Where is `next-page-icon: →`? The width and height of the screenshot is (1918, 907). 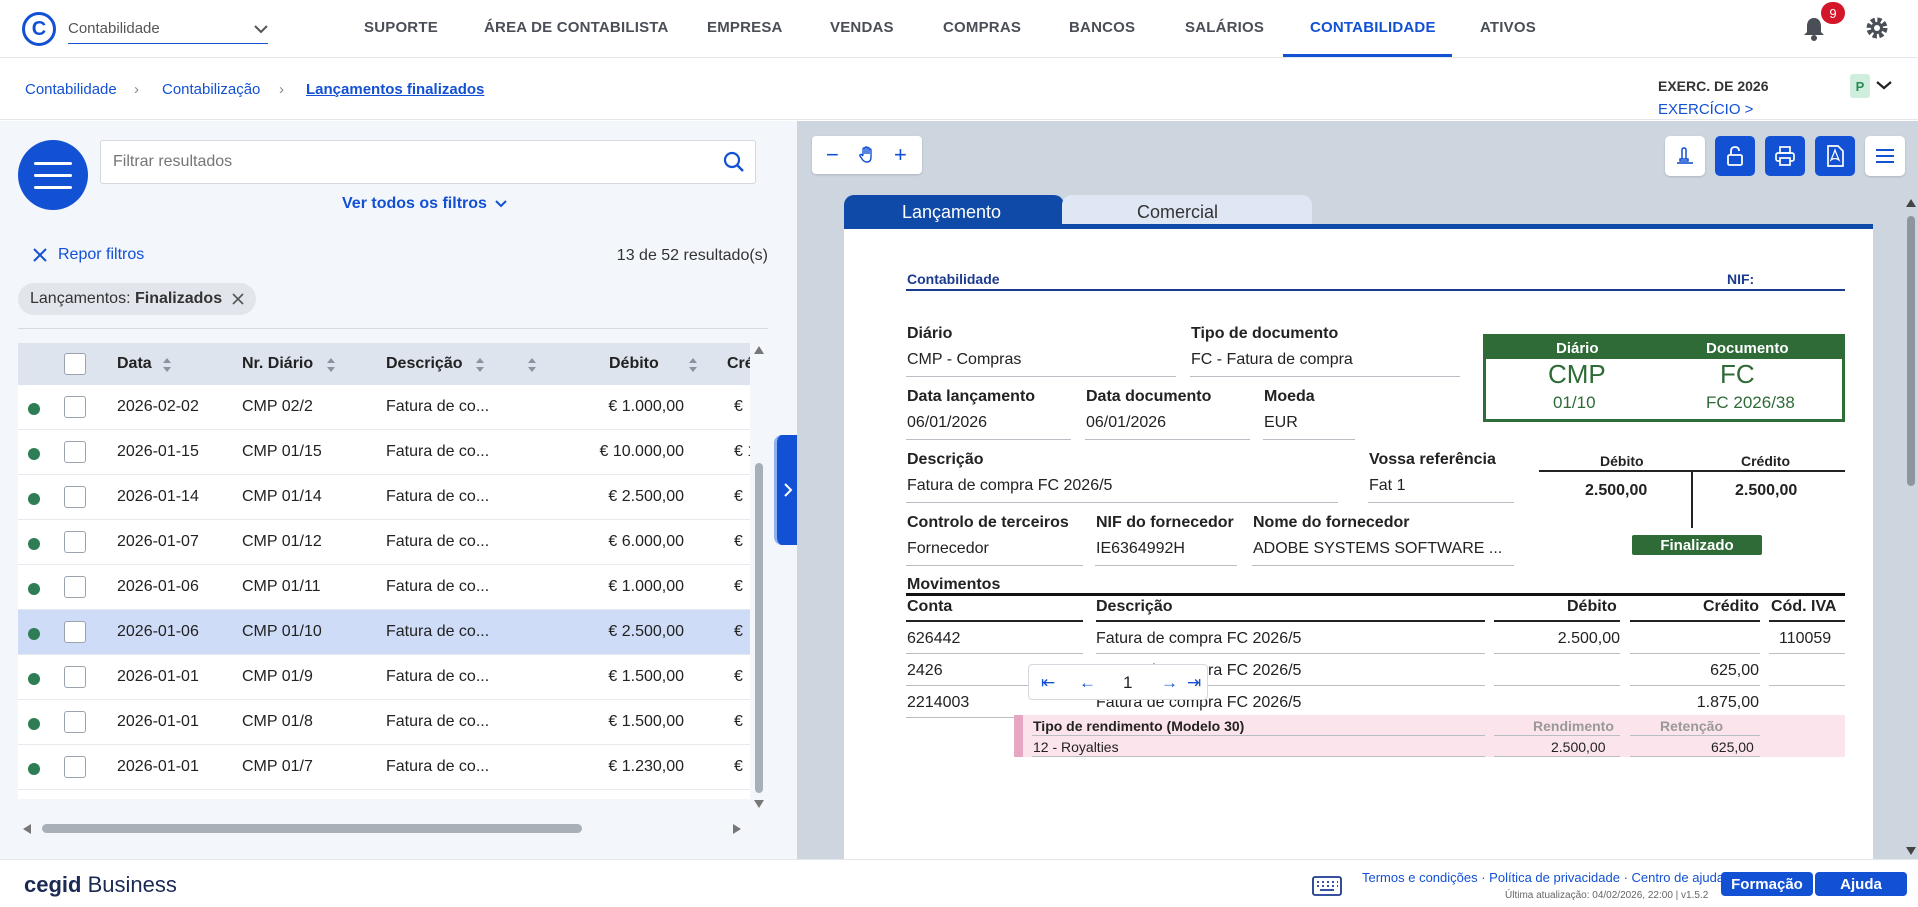
next-page-icon: → is located at coordinates (1169, 683).